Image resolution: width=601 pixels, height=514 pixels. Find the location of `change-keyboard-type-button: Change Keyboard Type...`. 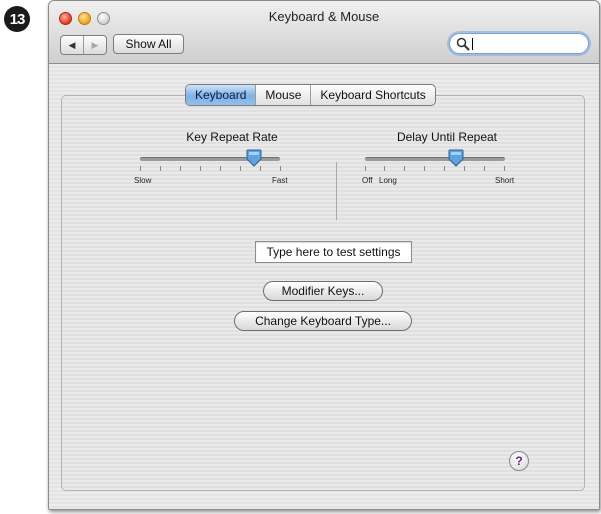

change-keyboard-type-button: Change Keyboard Type... is located at coordinates (323, 321).